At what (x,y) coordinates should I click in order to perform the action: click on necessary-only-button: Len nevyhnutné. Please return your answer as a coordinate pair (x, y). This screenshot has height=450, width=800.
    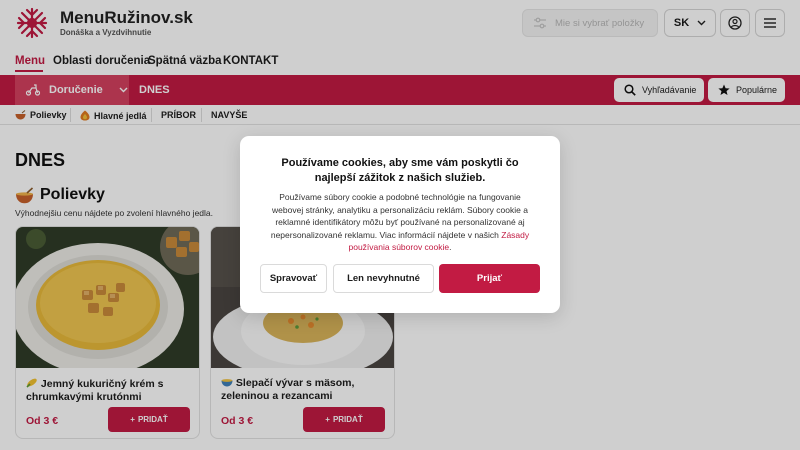
    Looking at the image, I should click on (383, 278).